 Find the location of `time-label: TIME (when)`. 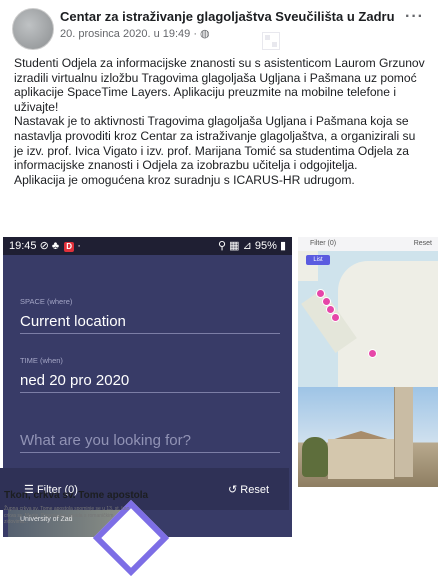

time-label: TIME (when) is located at coordinates (41, 360).